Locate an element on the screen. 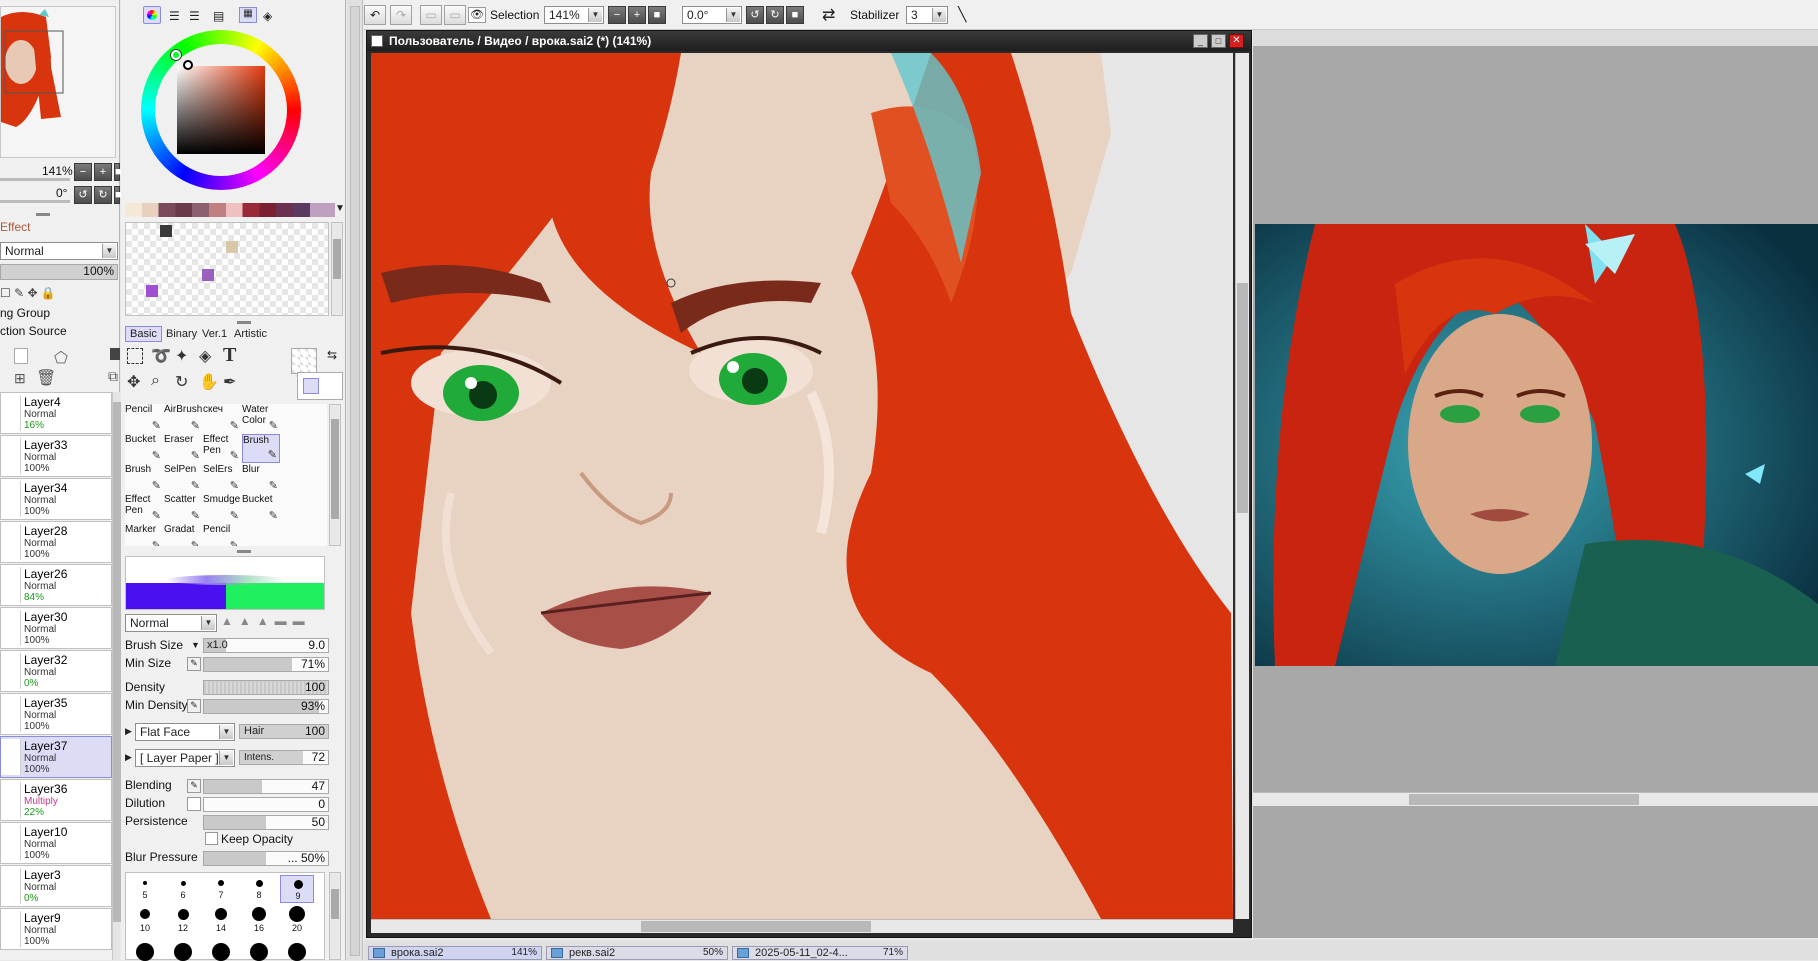  tool-grid-scrollbar is located at coordinates (335, 475).